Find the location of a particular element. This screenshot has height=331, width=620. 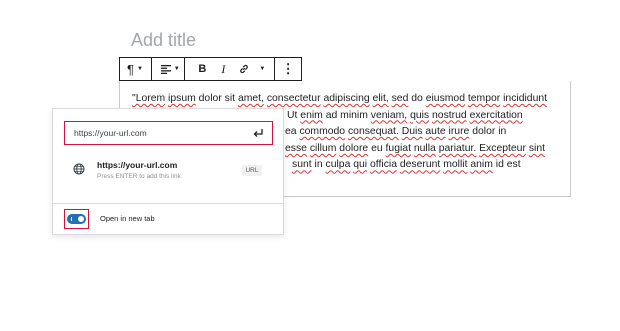

toggle-knob is located at coordinates (81, 219).